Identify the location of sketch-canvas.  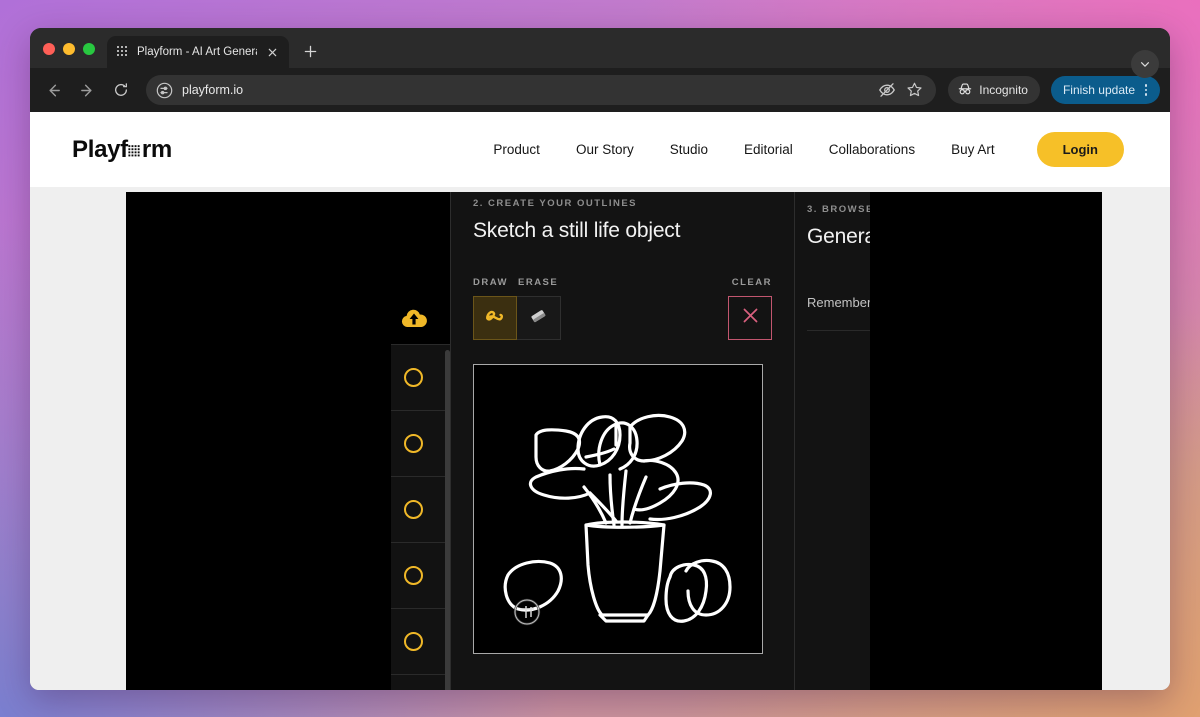
(618, 509).